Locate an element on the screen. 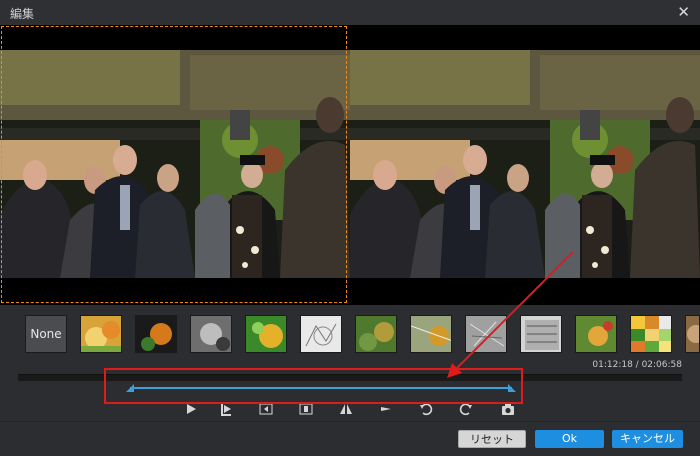 This screenshot has width=700, height=456. progress-track is located at coordinates (350, 377).